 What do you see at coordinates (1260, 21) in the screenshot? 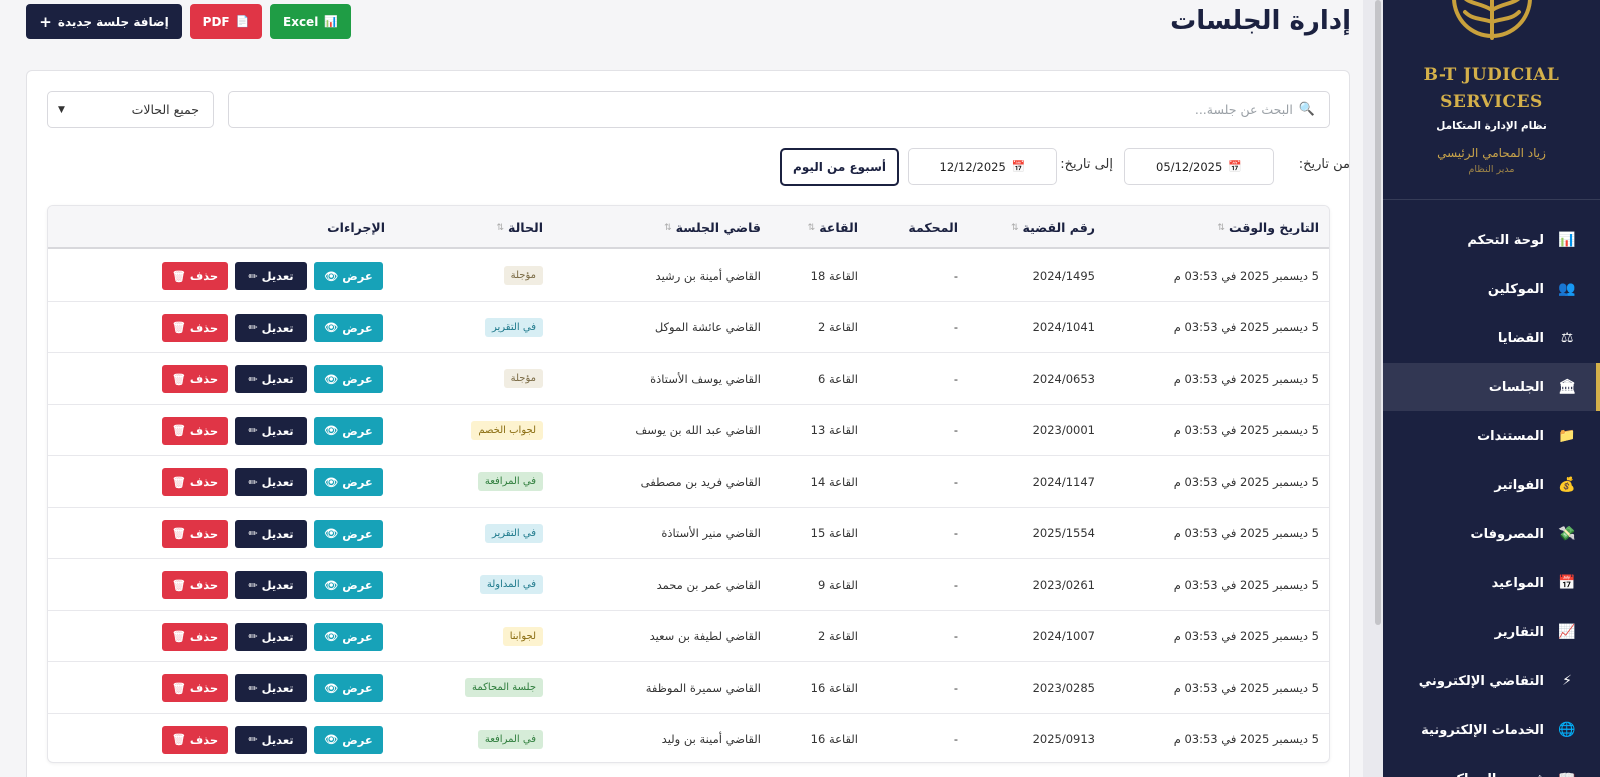
I see `page-title: إدارة الجلسات` at bounding box center [1260, 21].